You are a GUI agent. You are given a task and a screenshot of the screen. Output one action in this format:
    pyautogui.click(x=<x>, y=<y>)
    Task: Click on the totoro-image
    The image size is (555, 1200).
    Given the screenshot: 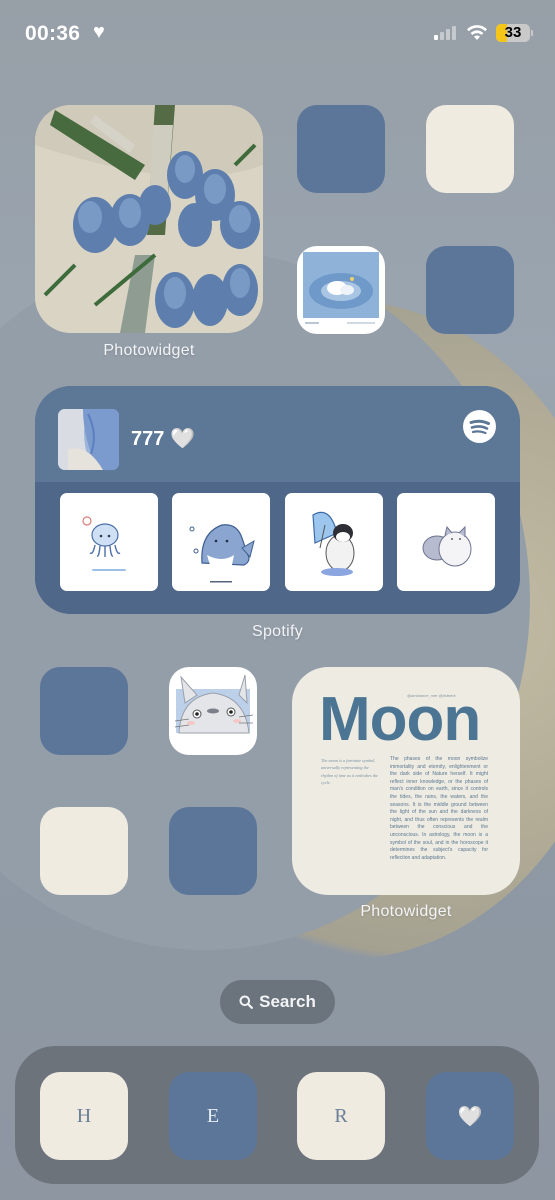 What is the action you would take?
    pyautogui.click(x=214, y=704)
    